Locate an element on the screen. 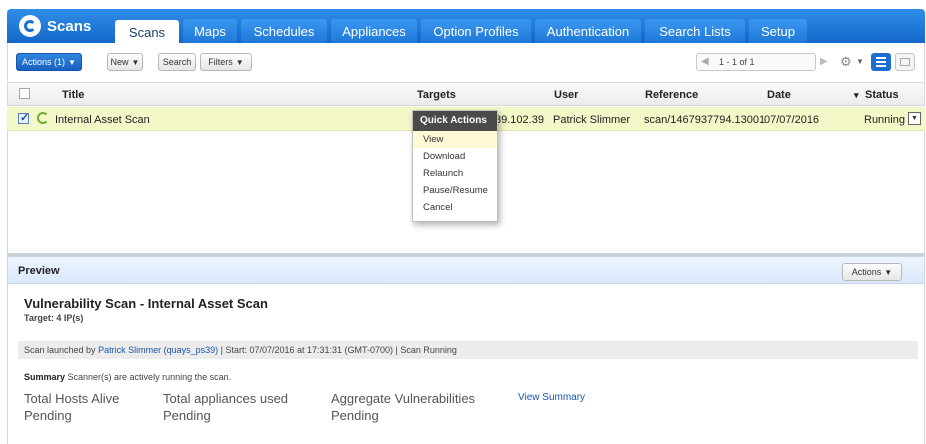 The width and height of the screenshot is (926, 444). new-button: New ▼ is located at coordinates (125, 62).